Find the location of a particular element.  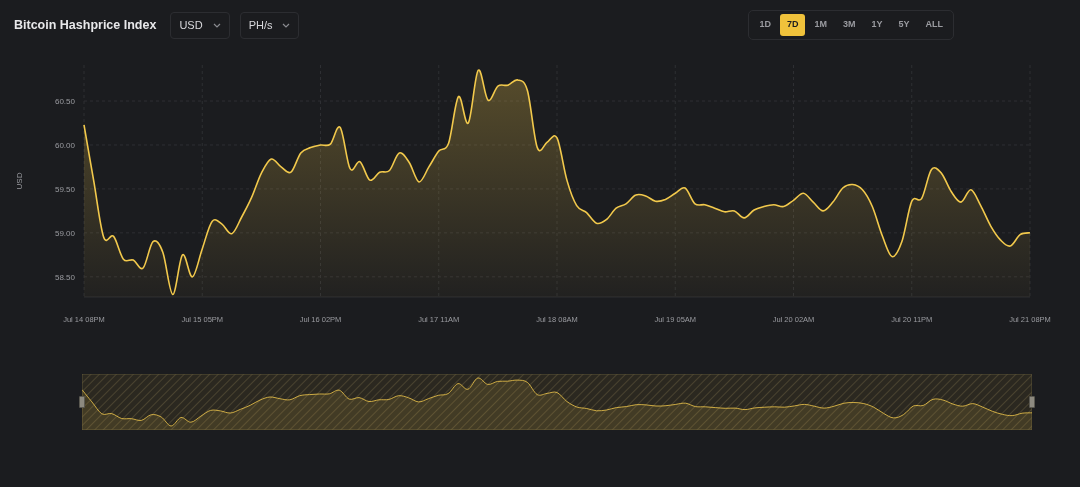

range-tab: 1D is located at coordinates (765, 25).